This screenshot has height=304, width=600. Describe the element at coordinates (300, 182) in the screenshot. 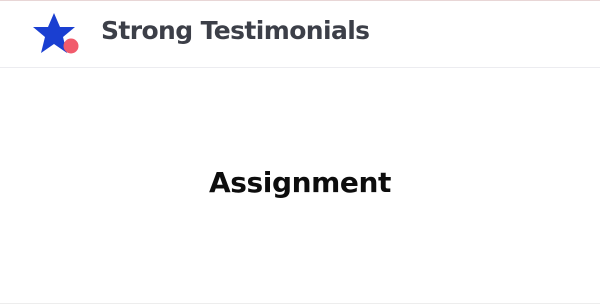

I see `page-title: Assignment` at that location.